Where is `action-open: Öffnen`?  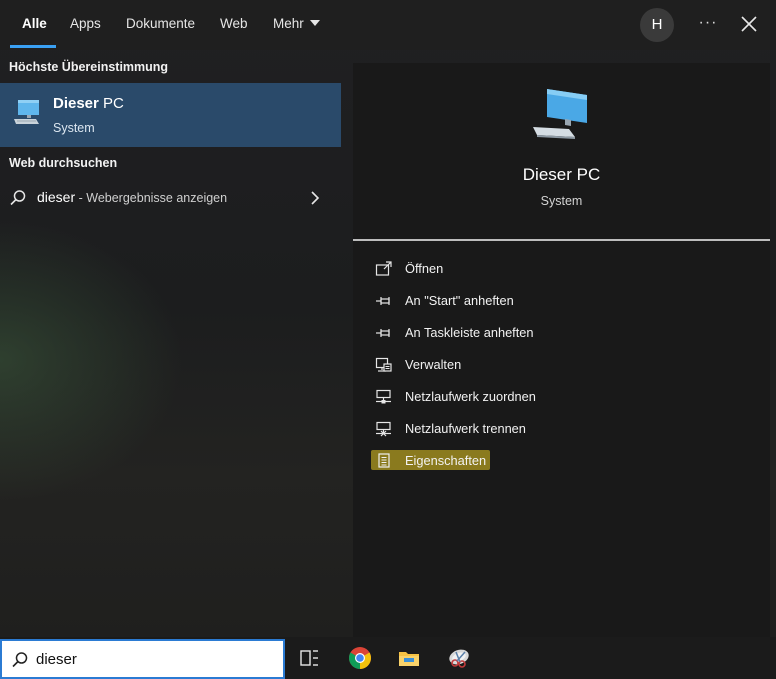
action-open: Öffnen is located at coordinates (561, 269).